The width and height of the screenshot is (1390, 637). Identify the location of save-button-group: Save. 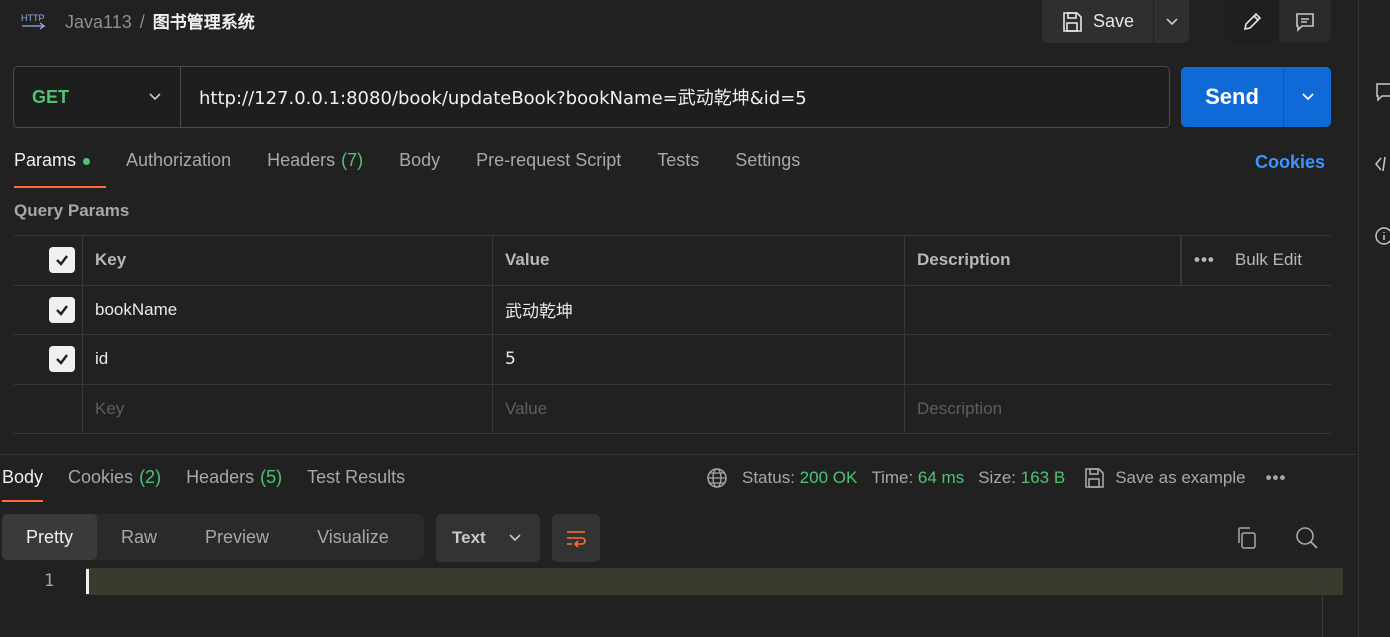
(1115, 21).